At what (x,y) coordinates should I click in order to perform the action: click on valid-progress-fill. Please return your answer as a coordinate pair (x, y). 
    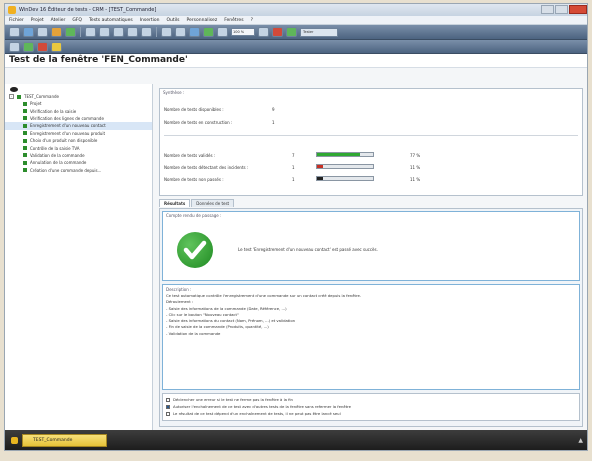
    Looking at the image, I should click on (339, 154).